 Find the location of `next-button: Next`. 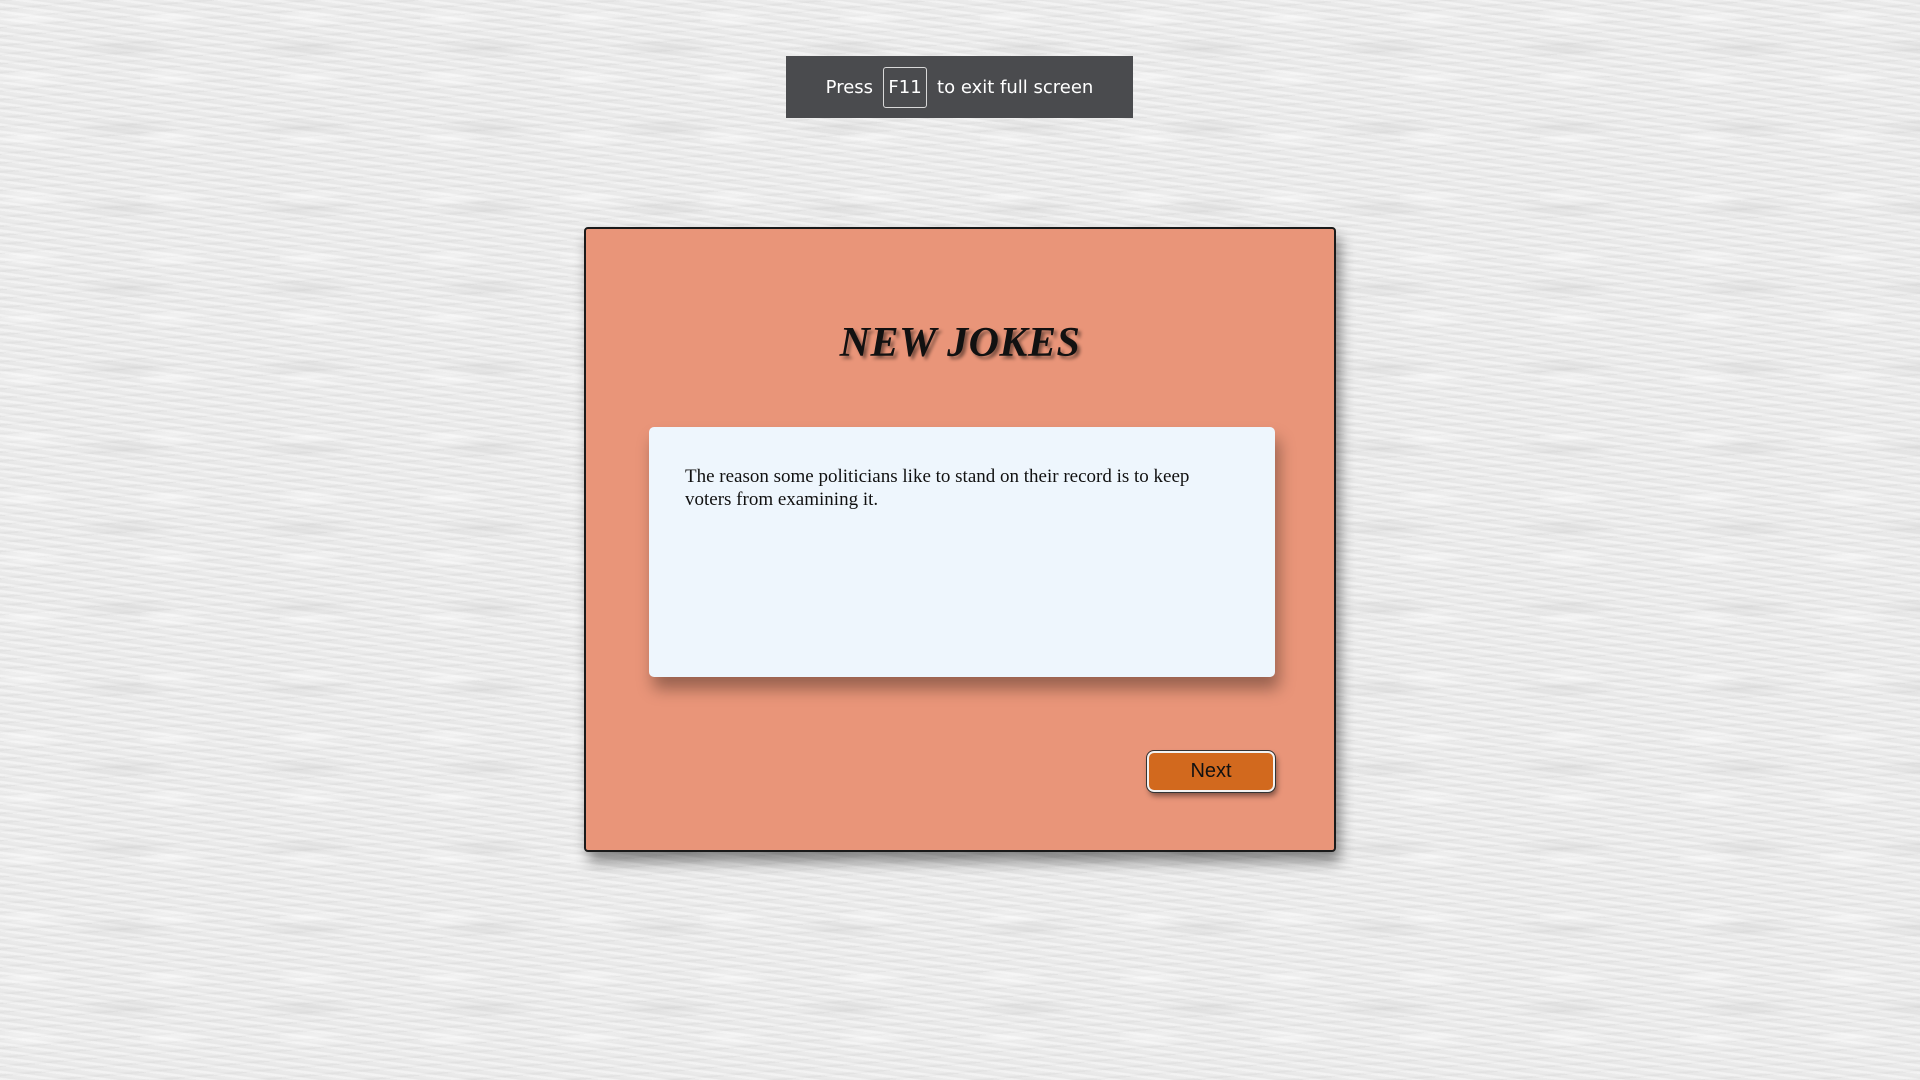

next-button: Next is located at coordinates (1211, 771).